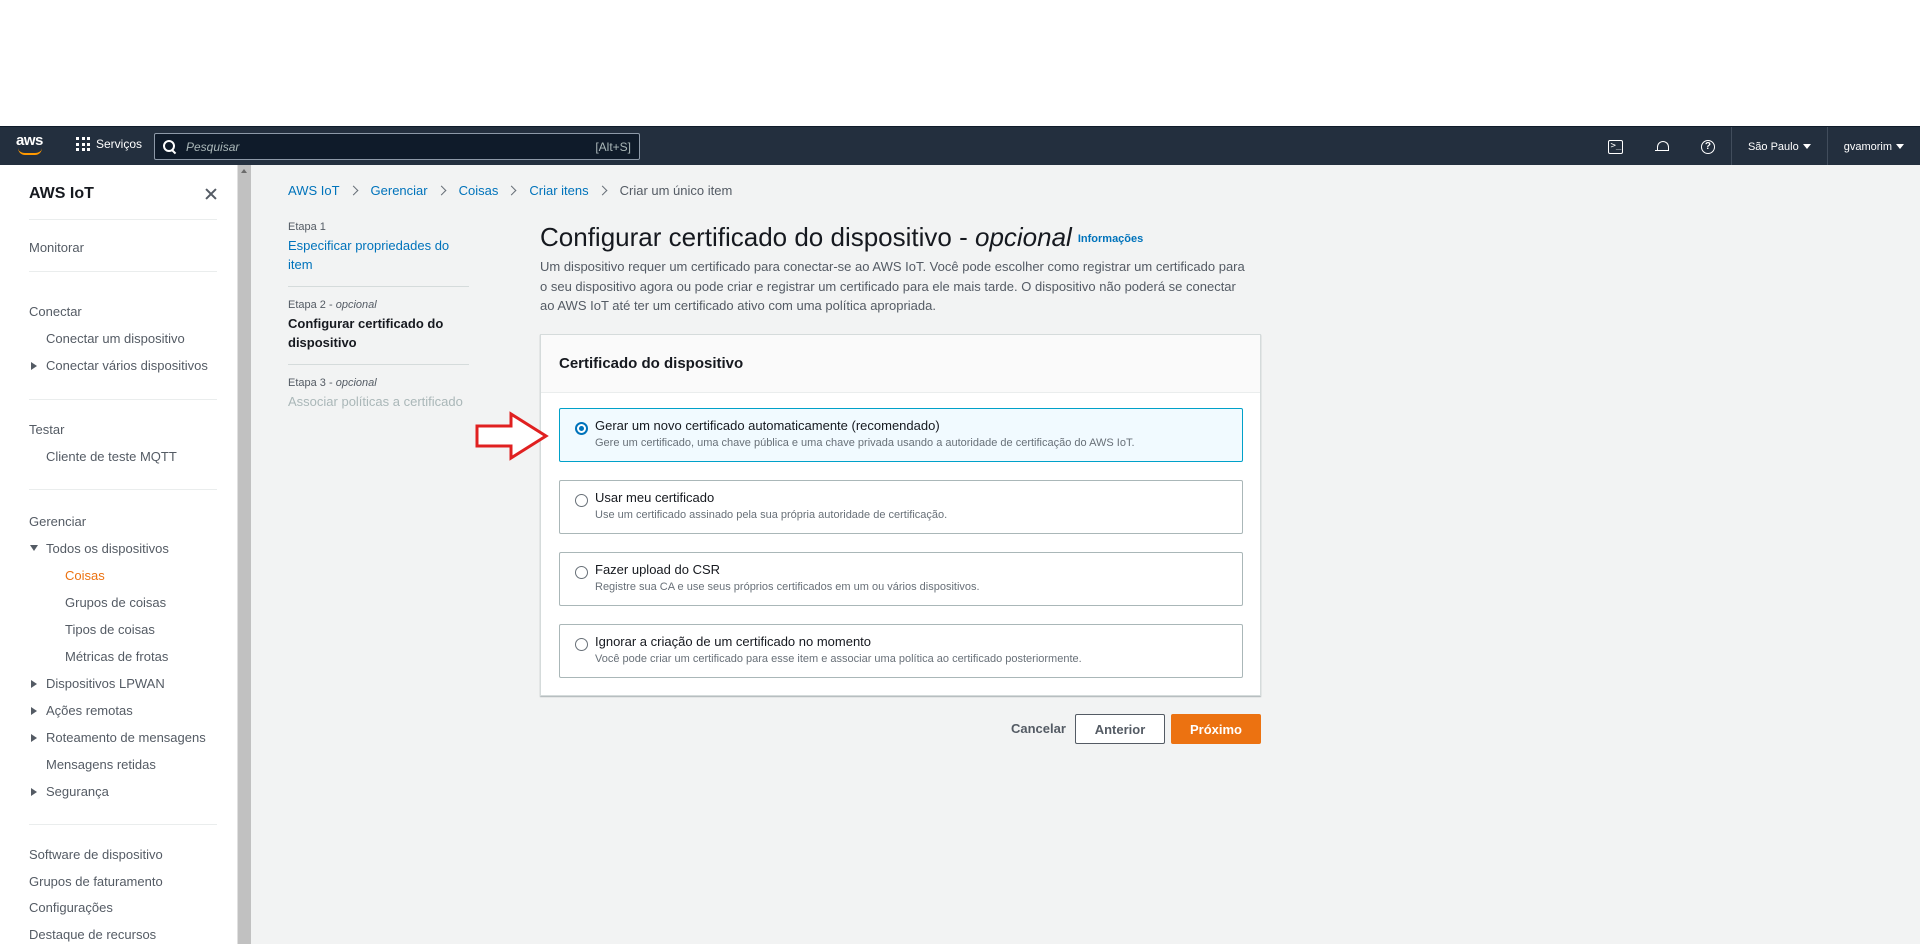 Image resolution: width=1920 pixels, height=944 pixels. I want to click on close-icon, so click(211, 194).